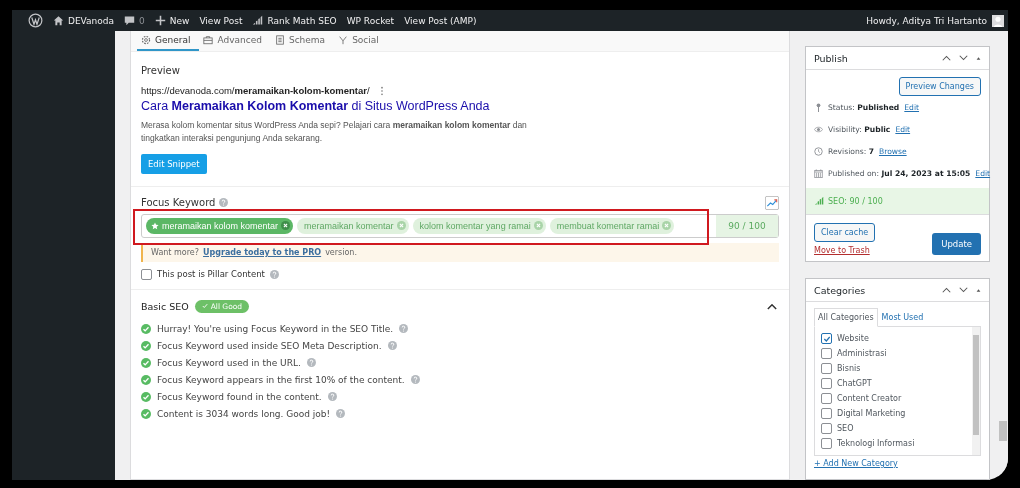 This screenshot has height=488, width=1020. I want to click on category-label: Digital Marketing, so click(871, 413).